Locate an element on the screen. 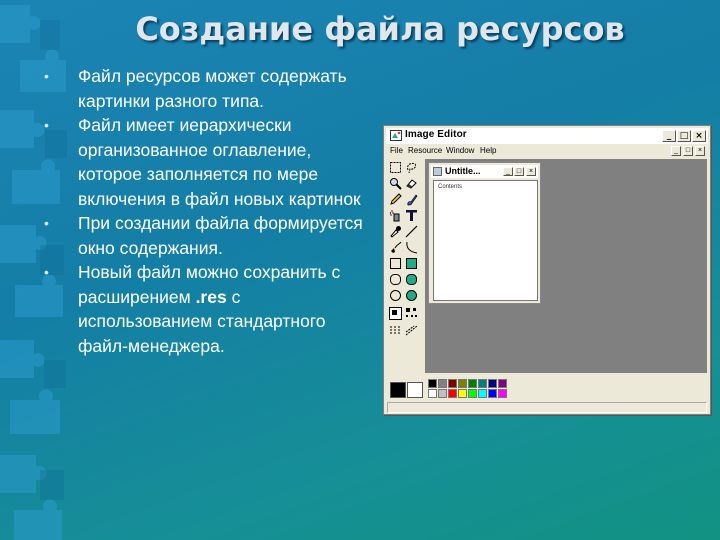 This screenshot has width=720, height=540. maximize-button: □ is located at coordinates (684, 136).